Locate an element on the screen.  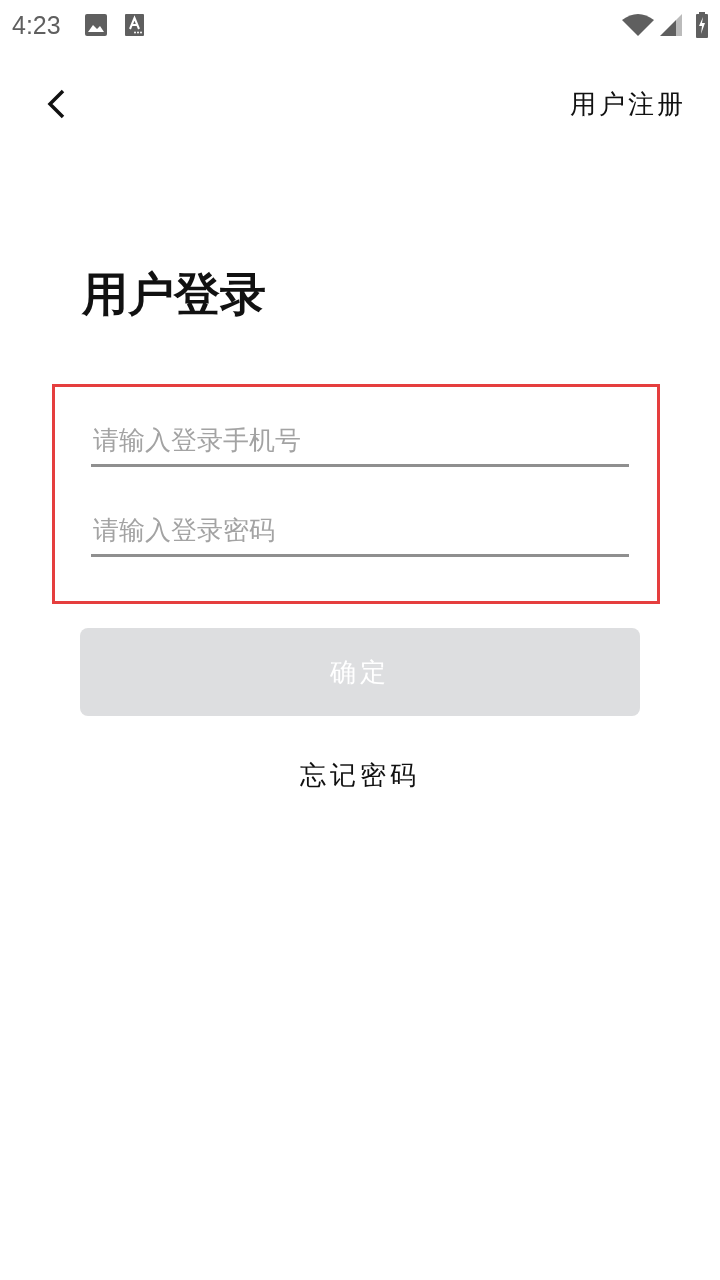
input-field: 请输入登录密码 is located at coordinates (360, 531).